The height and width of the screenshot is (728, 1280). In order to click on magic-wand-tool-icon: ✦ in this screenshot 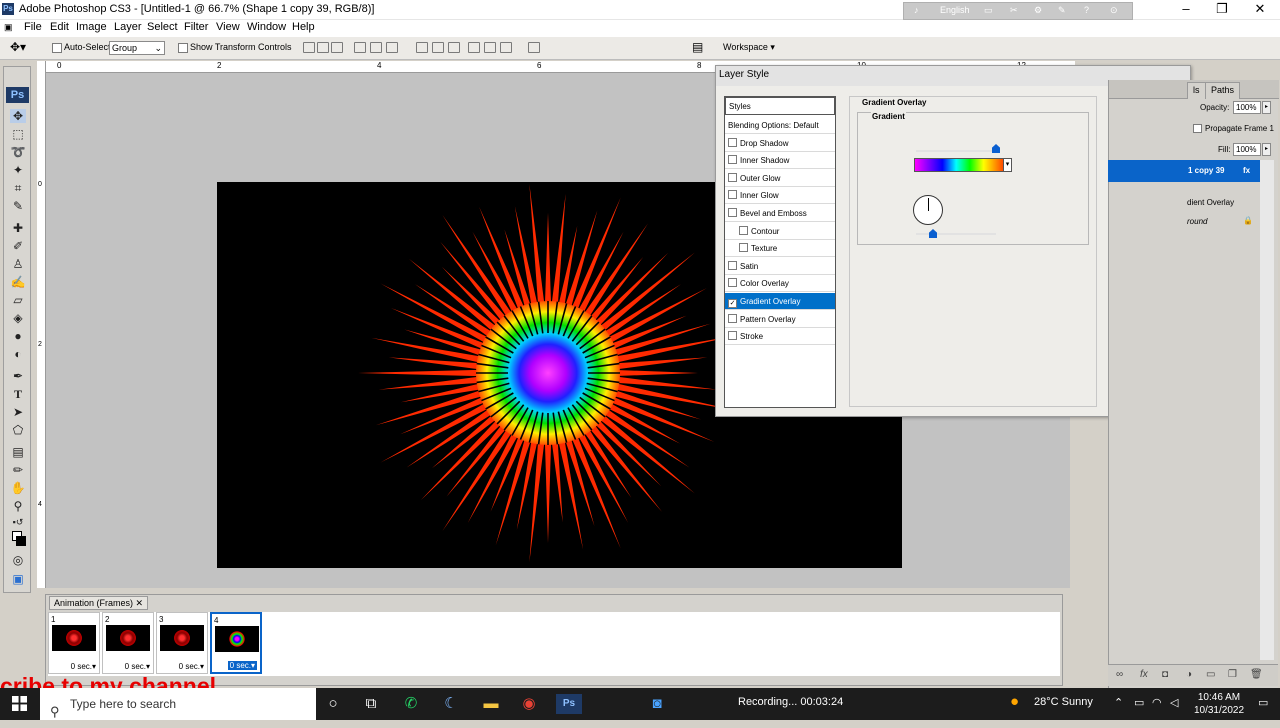, I will do `click(18, 170)`.